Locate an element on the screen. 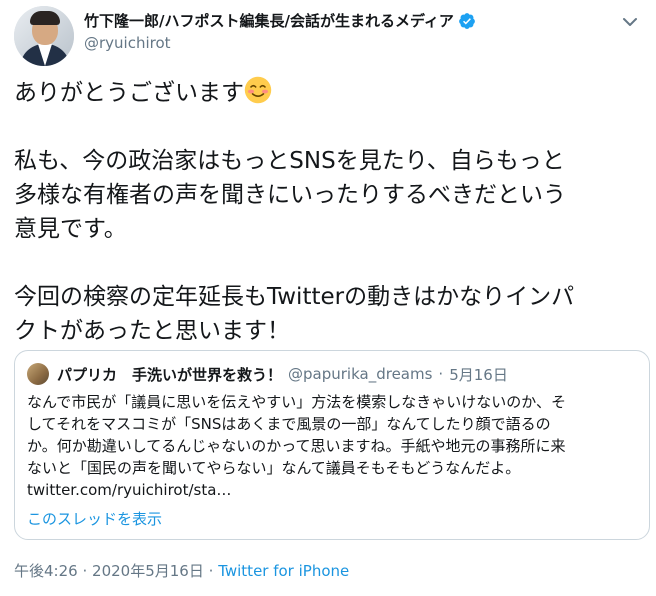 This screenshot has height=596, width=656. quoted-date: 5月16日 is located at coordinates (478, 374).